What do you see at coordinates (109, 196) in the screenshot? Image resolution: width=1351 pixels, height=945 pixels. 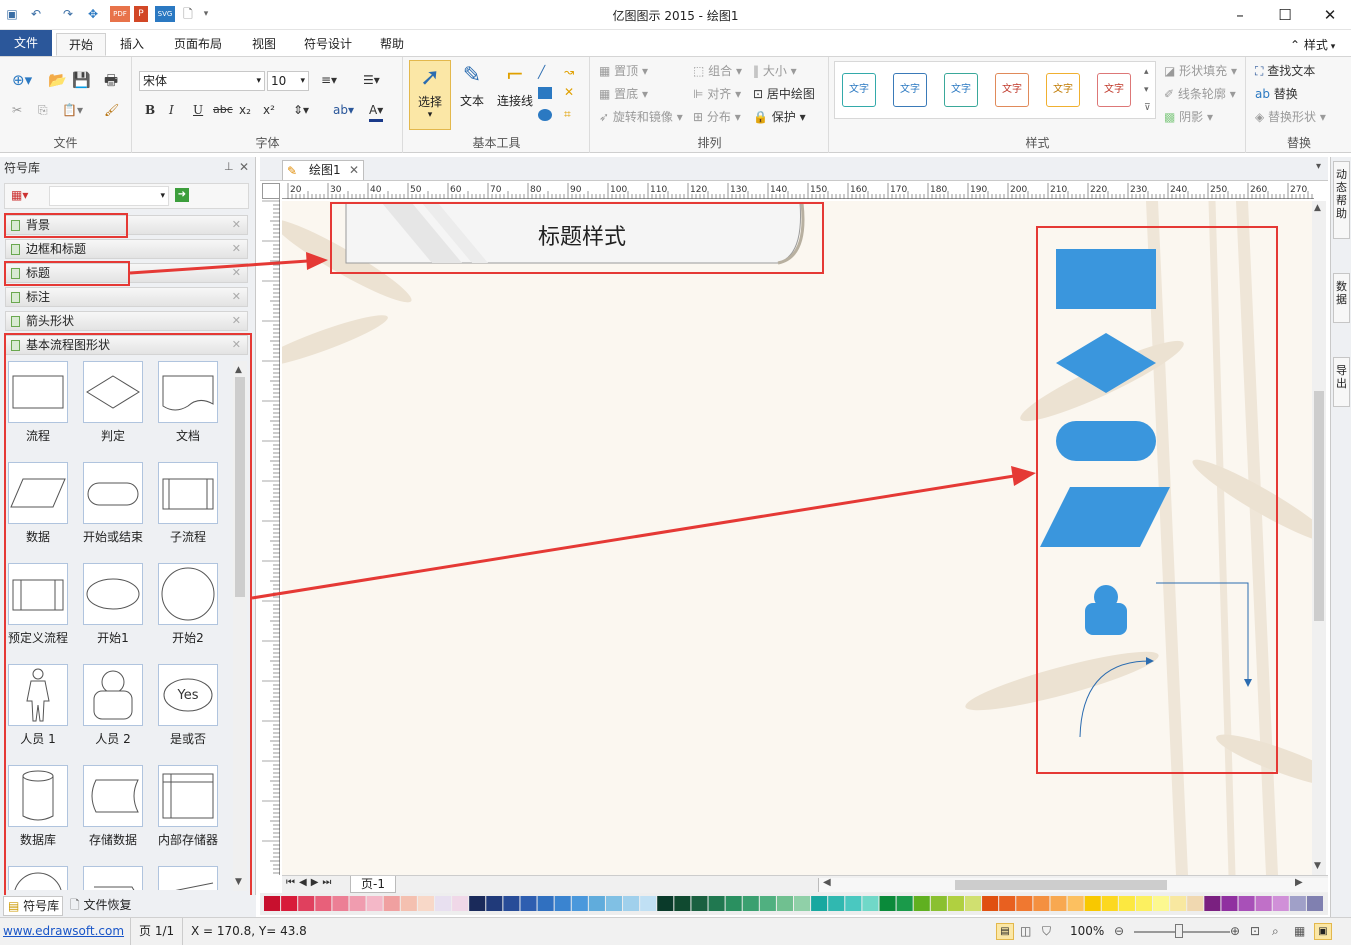 I see `library-search-combo: ▾` at bounding box center [109, 196].